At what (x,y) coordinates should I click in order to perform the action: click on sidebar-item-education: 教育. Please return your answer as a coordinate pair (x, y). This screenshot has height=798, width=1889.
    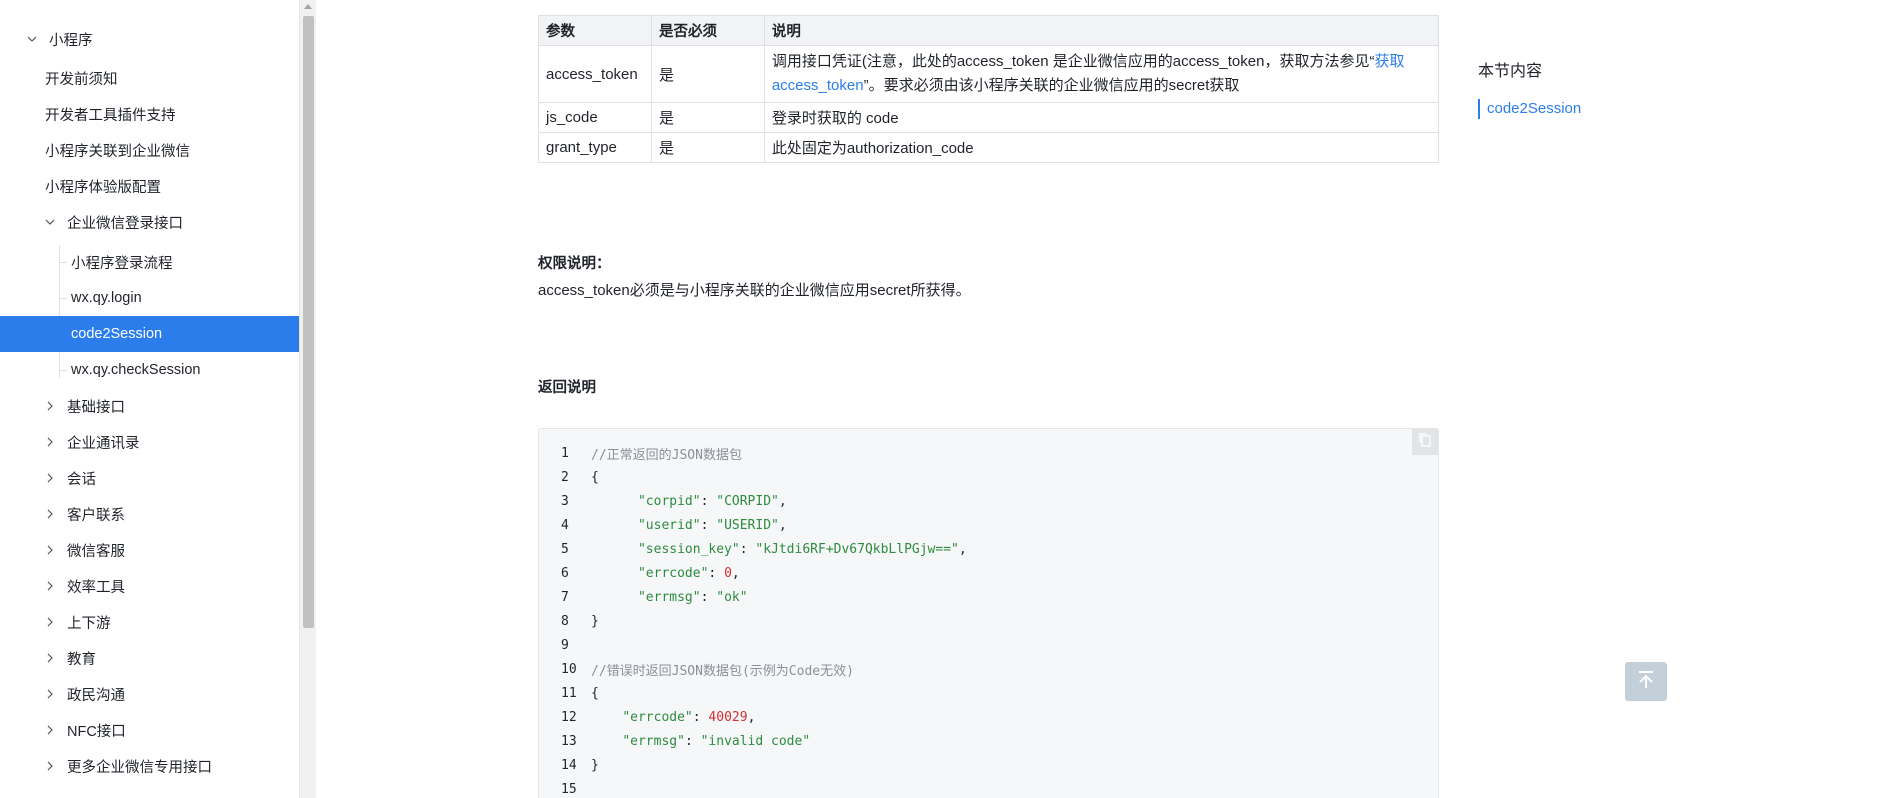
    Looking at the image, I should click on (149, 658).